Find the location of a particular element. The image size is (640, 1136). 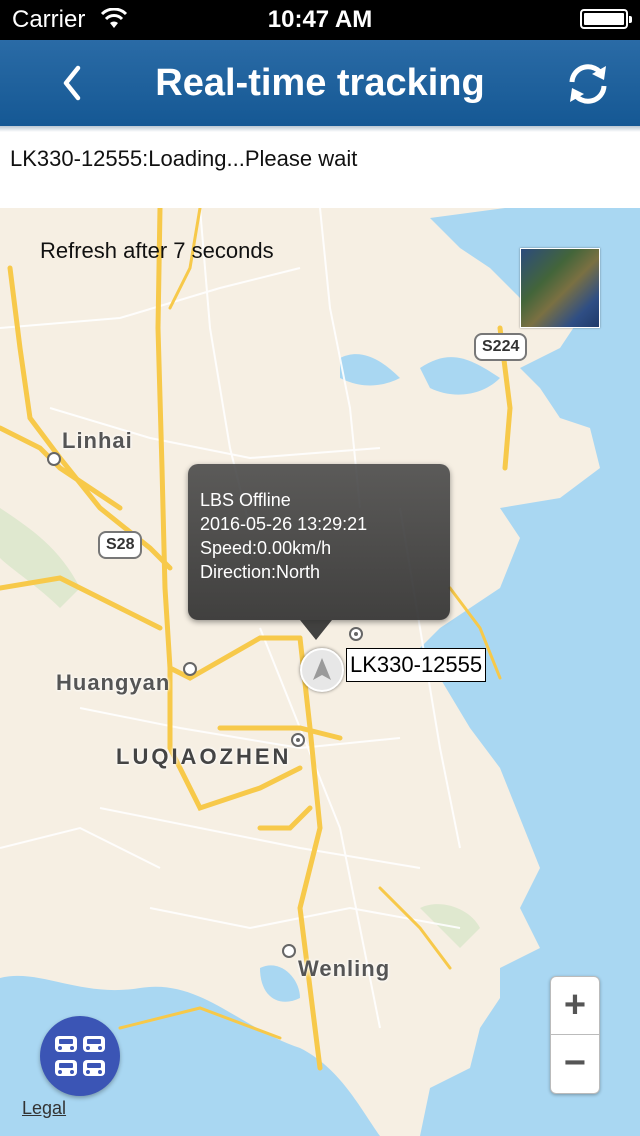

zoom-out-button: − is located at coordinates (575, 1063).